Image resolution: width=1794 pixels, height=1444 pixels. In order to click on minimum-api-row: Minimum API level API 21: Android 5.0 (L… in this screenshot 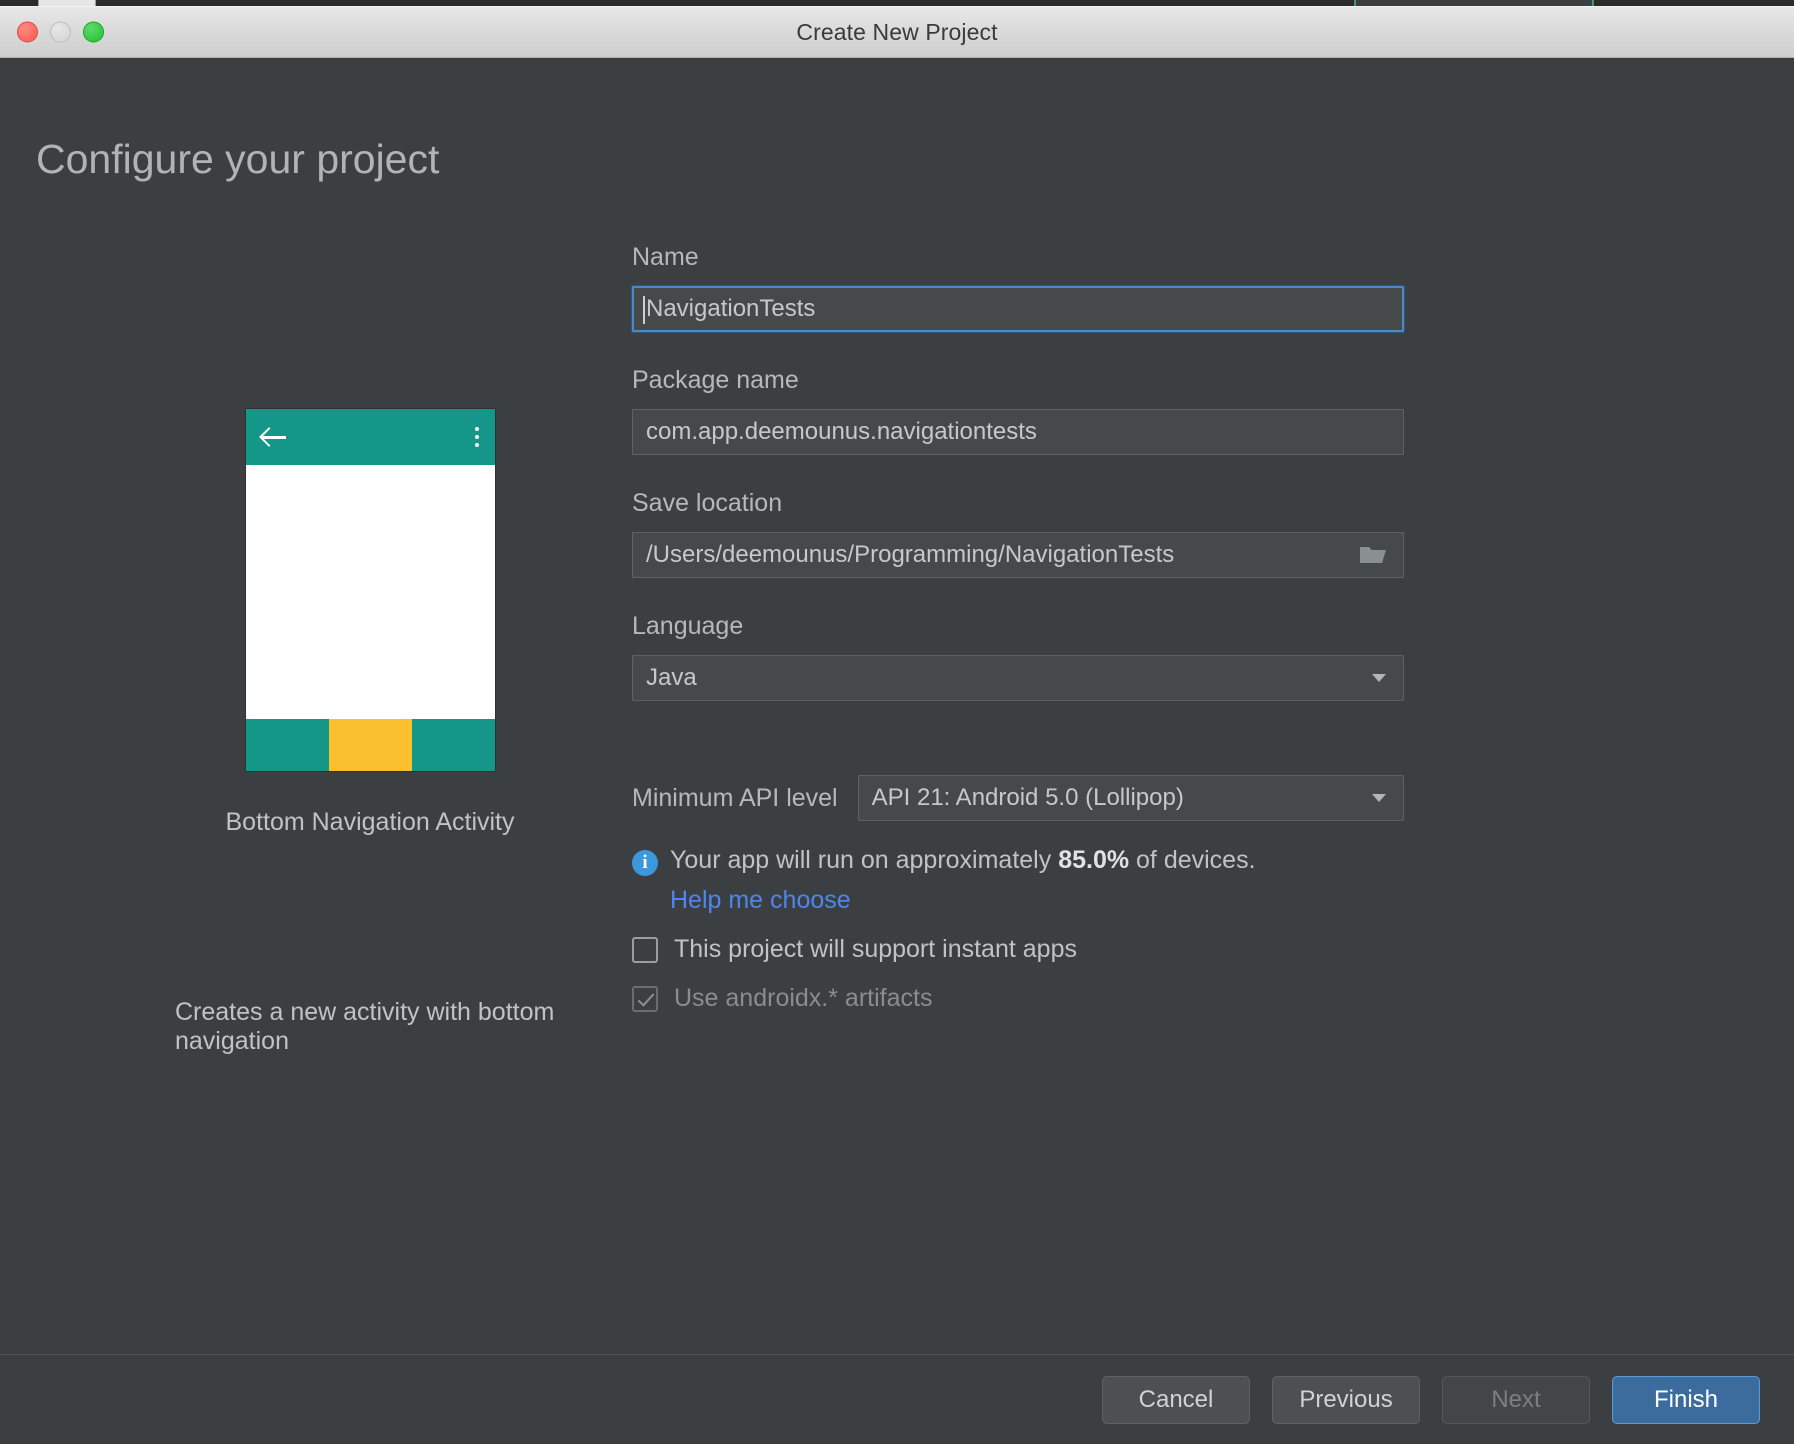, I will do `click(1018, 798)`.